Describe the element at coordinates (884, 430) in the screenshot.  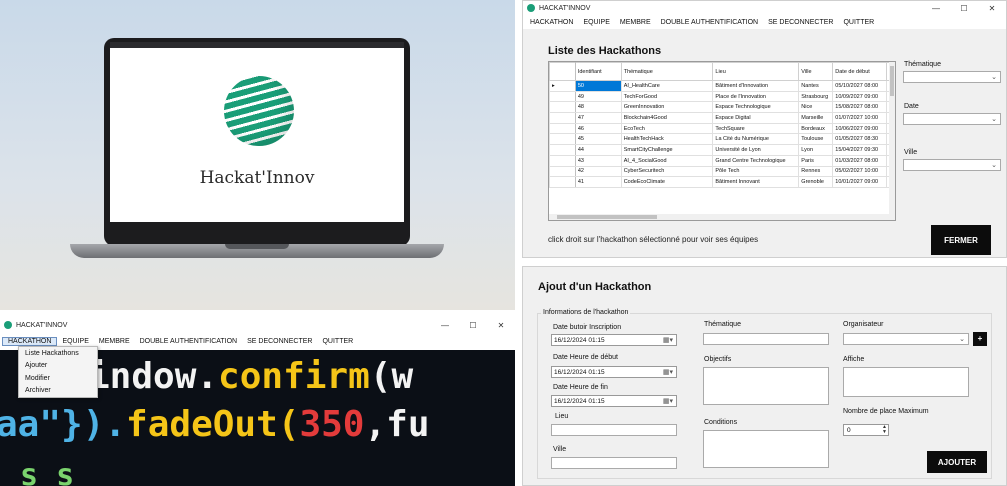
I see `spin-arrows-icon: ▲ ▼` at that location.